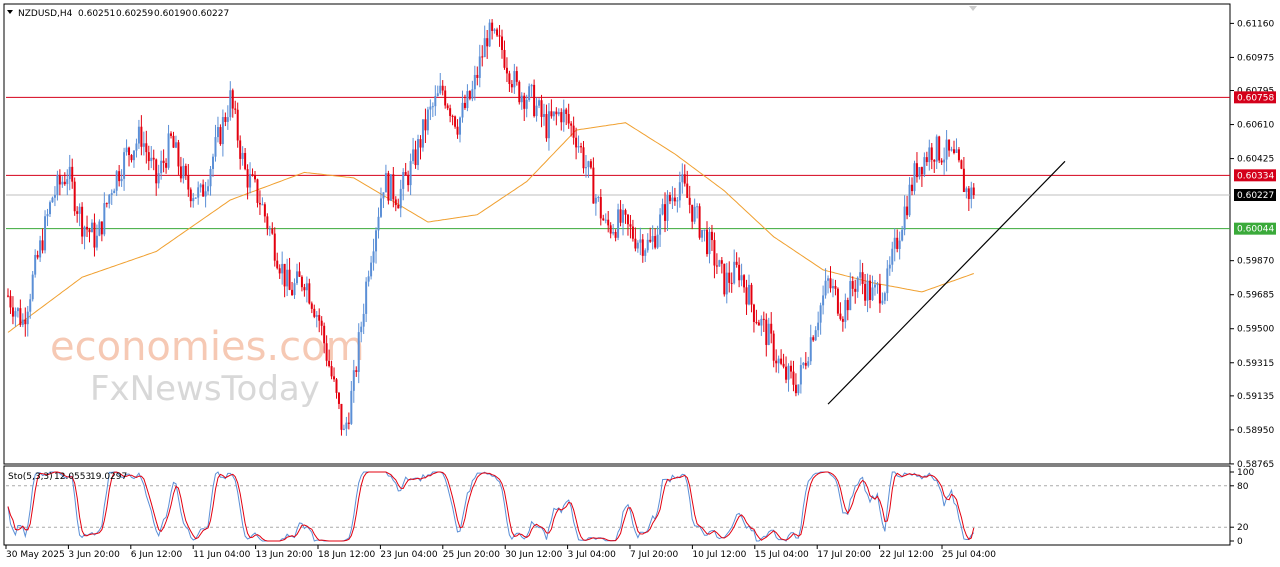 The width and height of the screenshot is (1280, 567). What do you see at coordinates (1255, 296) in the screenshot?
I see `price-tick-label: 0.59685` at bounding box center [1255, 296].